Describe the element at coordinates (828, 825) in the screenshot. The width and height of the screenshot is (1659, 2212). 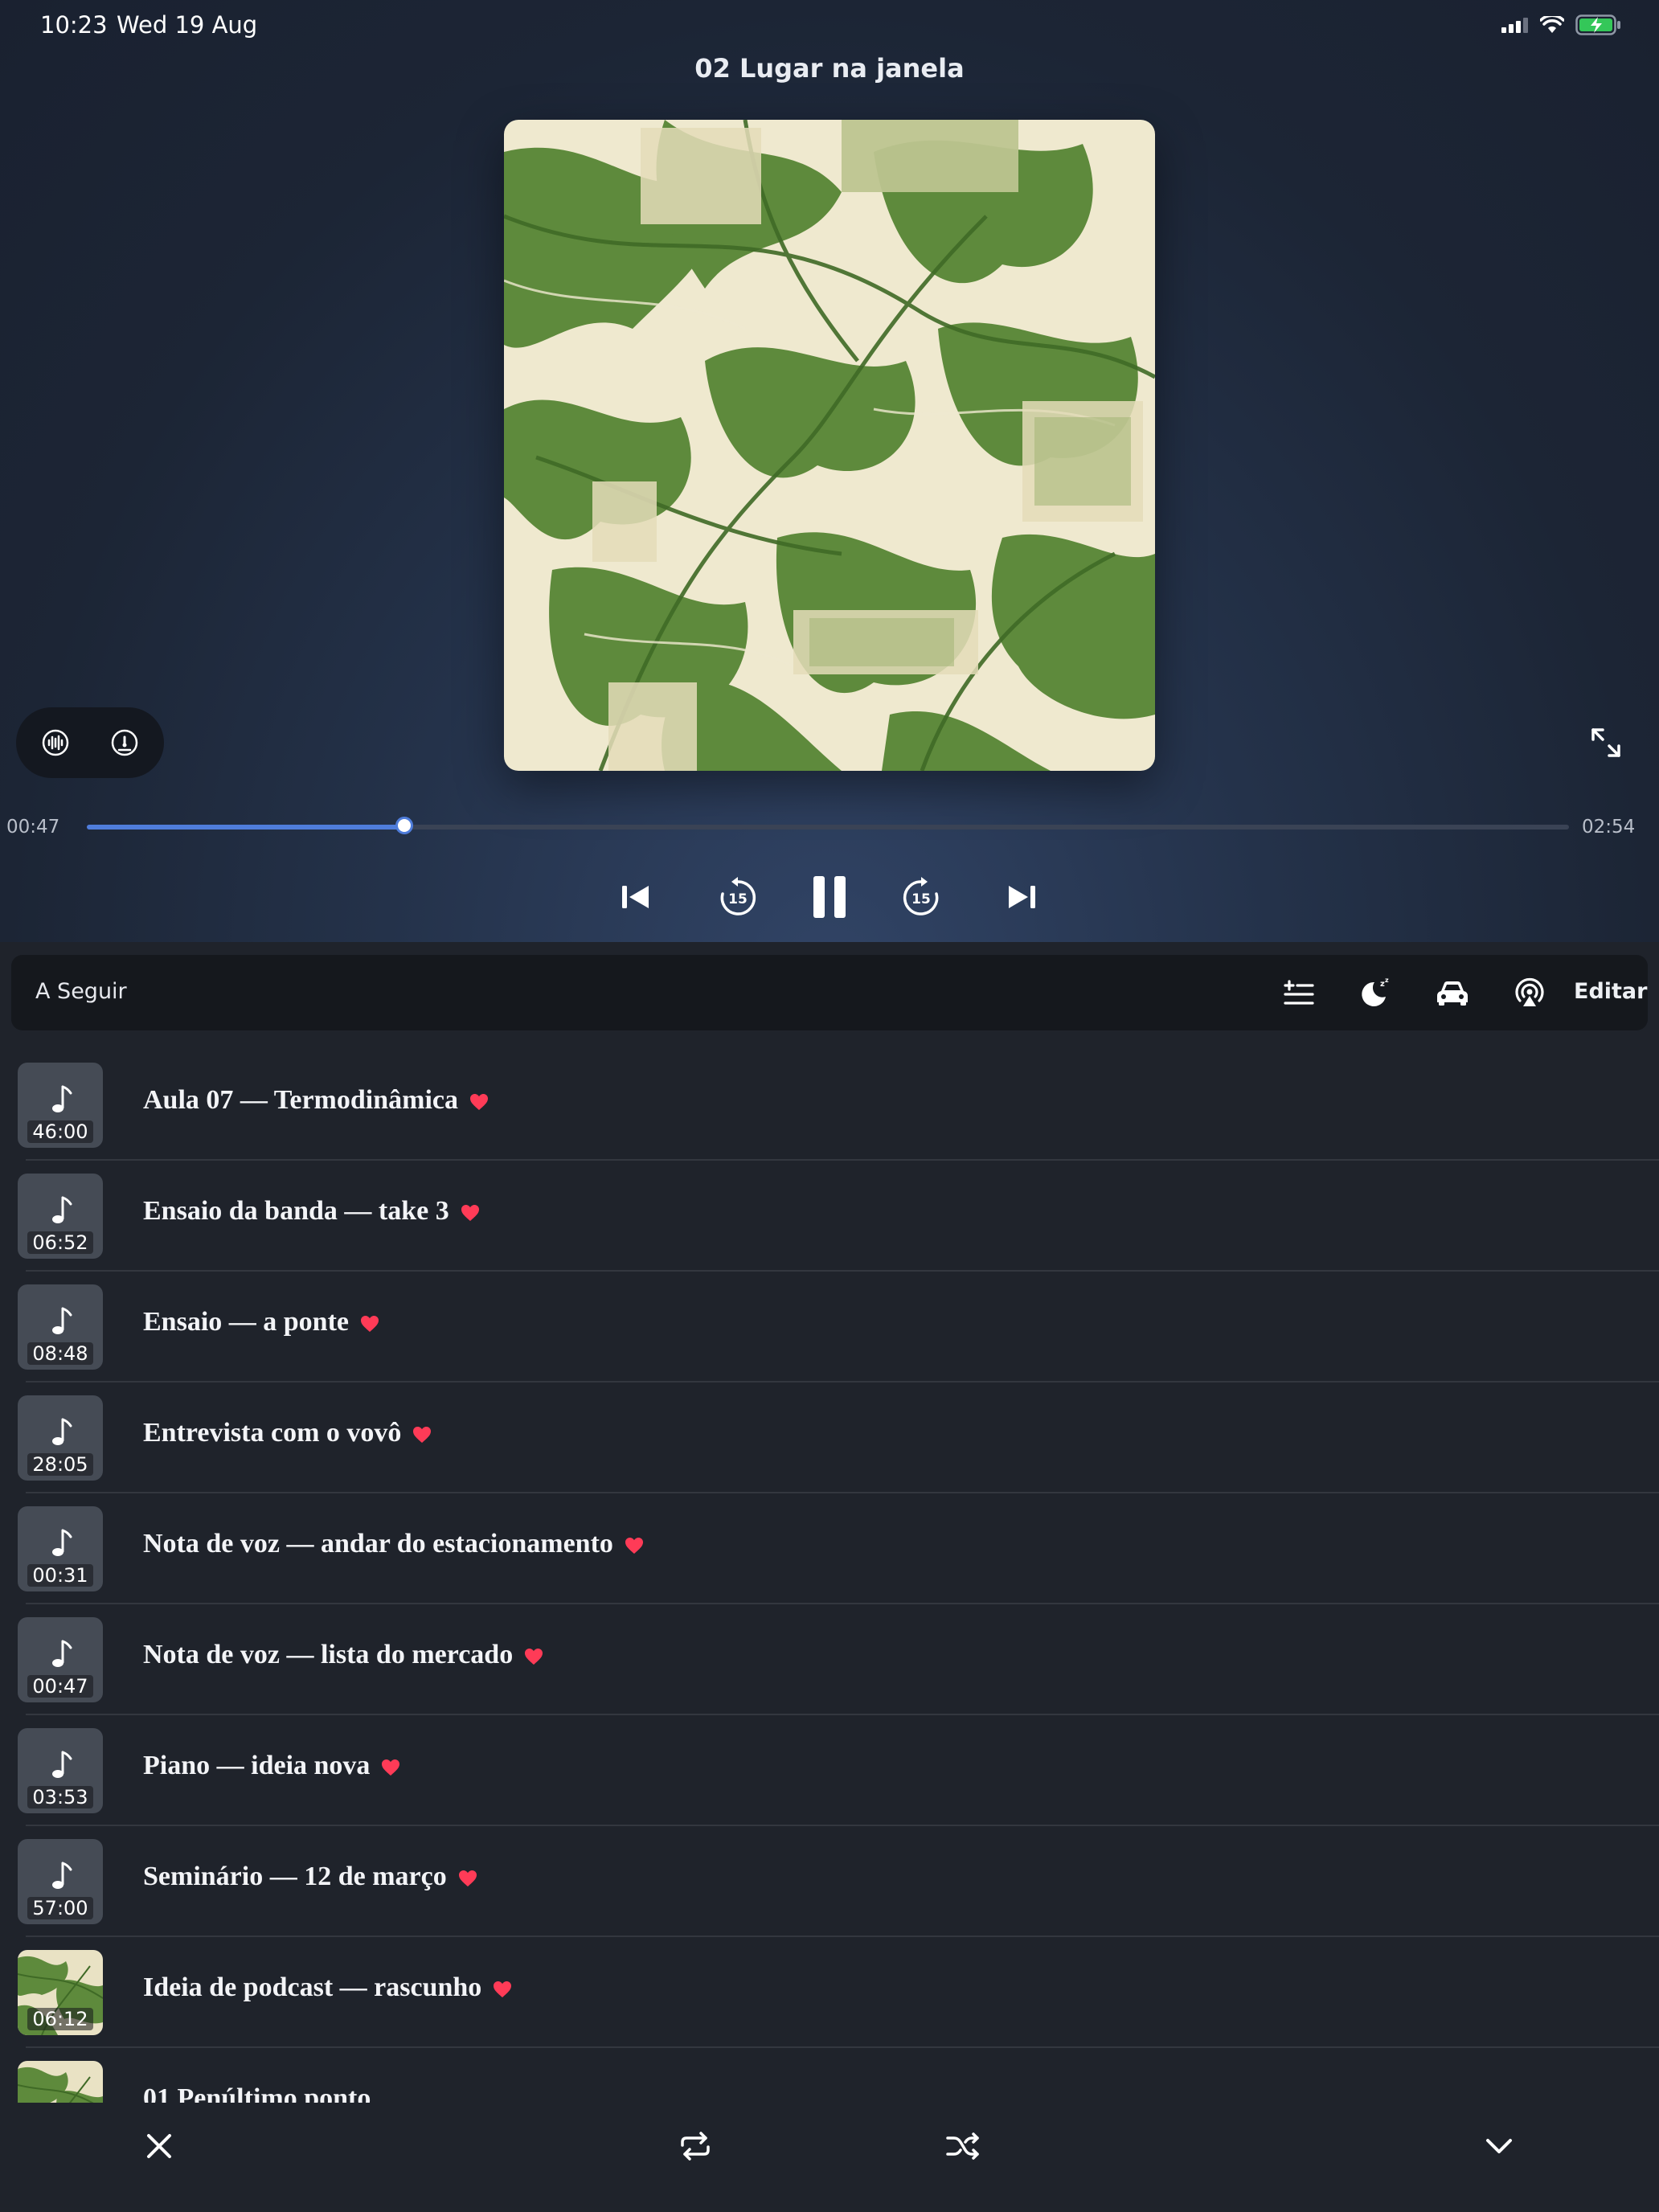
I see `progress-slider` at that location.